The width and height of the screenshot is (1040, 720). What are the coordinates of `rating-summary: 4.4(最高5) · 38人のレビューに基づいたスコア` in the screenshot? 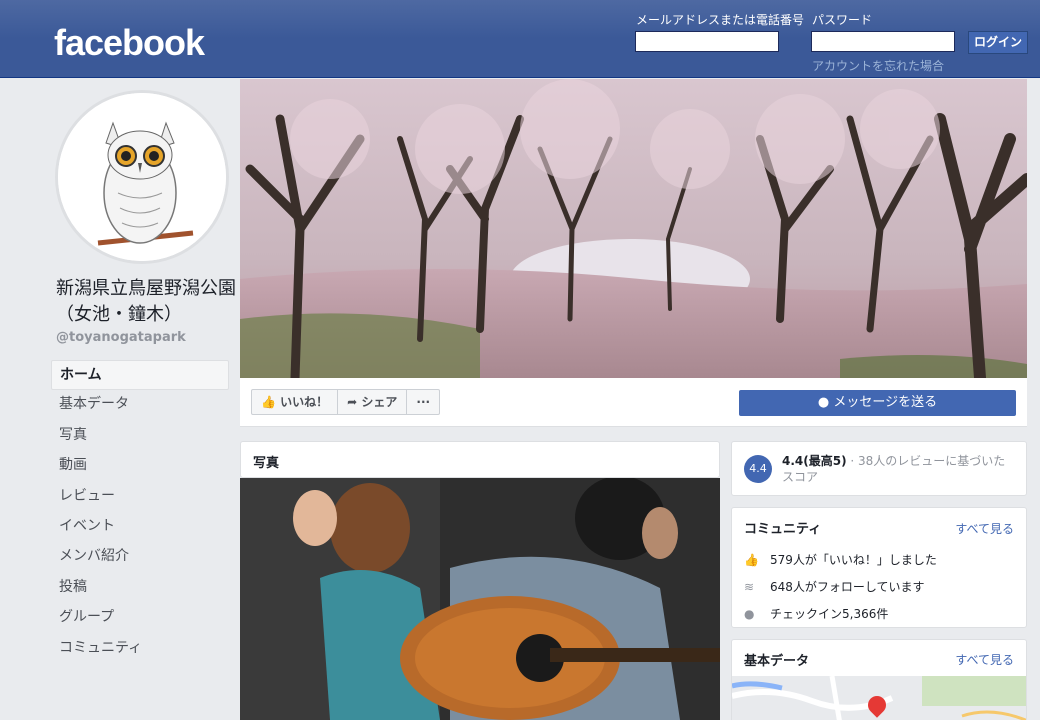 It's located at (897, 469).